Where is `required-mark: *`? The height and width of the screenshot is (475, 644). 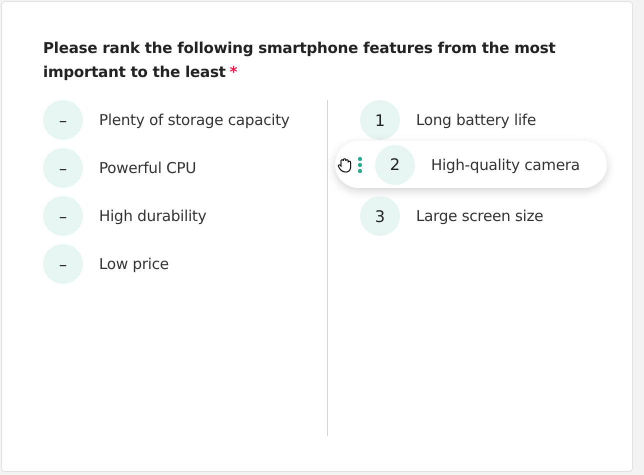
required-mark: * is located at coordinates (234, 72).